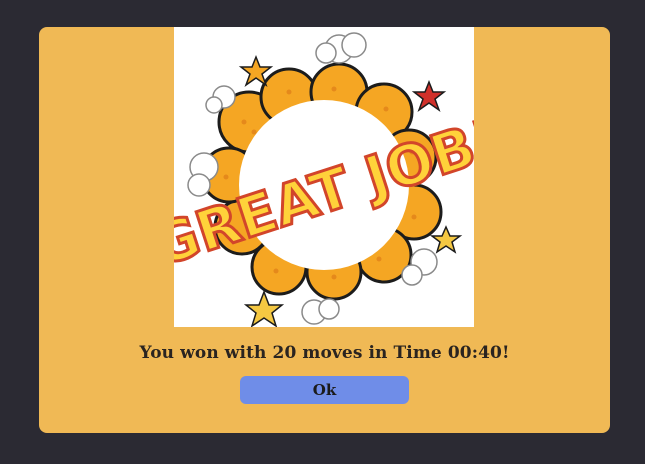  Describe the element at coordinates (324, 390) in the screenshot. I see `ok-button: Ok` at that location.